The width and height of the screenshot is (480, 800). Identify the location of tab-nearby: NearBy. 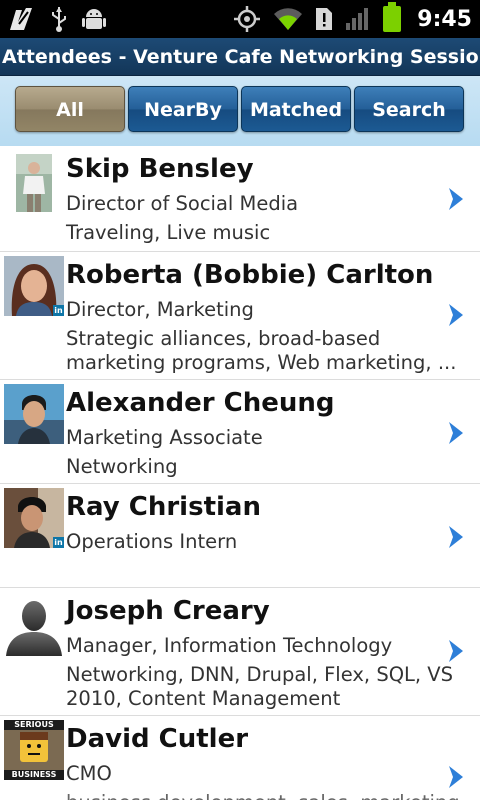
(183, 109).